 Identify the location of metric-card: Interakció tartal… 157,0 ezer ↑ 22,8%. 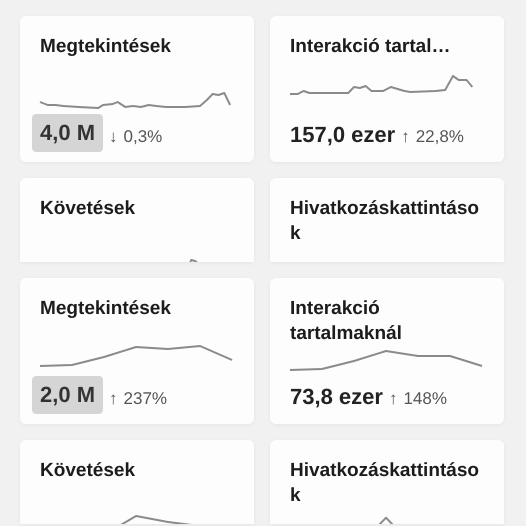
(387, 89).